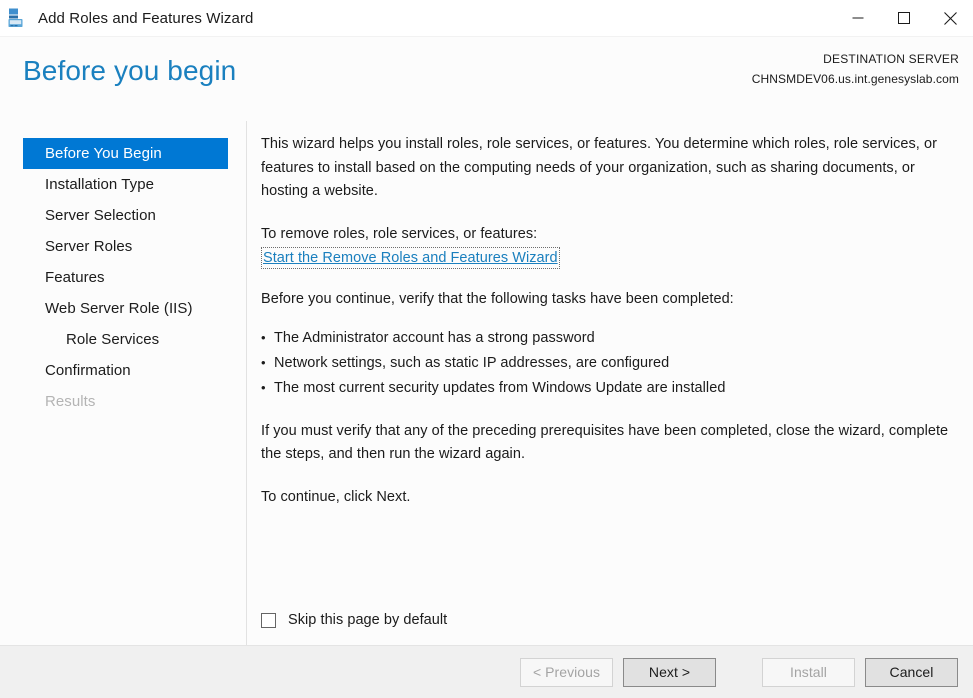 The image size is (973, 698). What do you see at coordinates (128, 339) in the screenshot?
I see `sidebar-item-role-services: Role Services` at bounding box center [128, 339].